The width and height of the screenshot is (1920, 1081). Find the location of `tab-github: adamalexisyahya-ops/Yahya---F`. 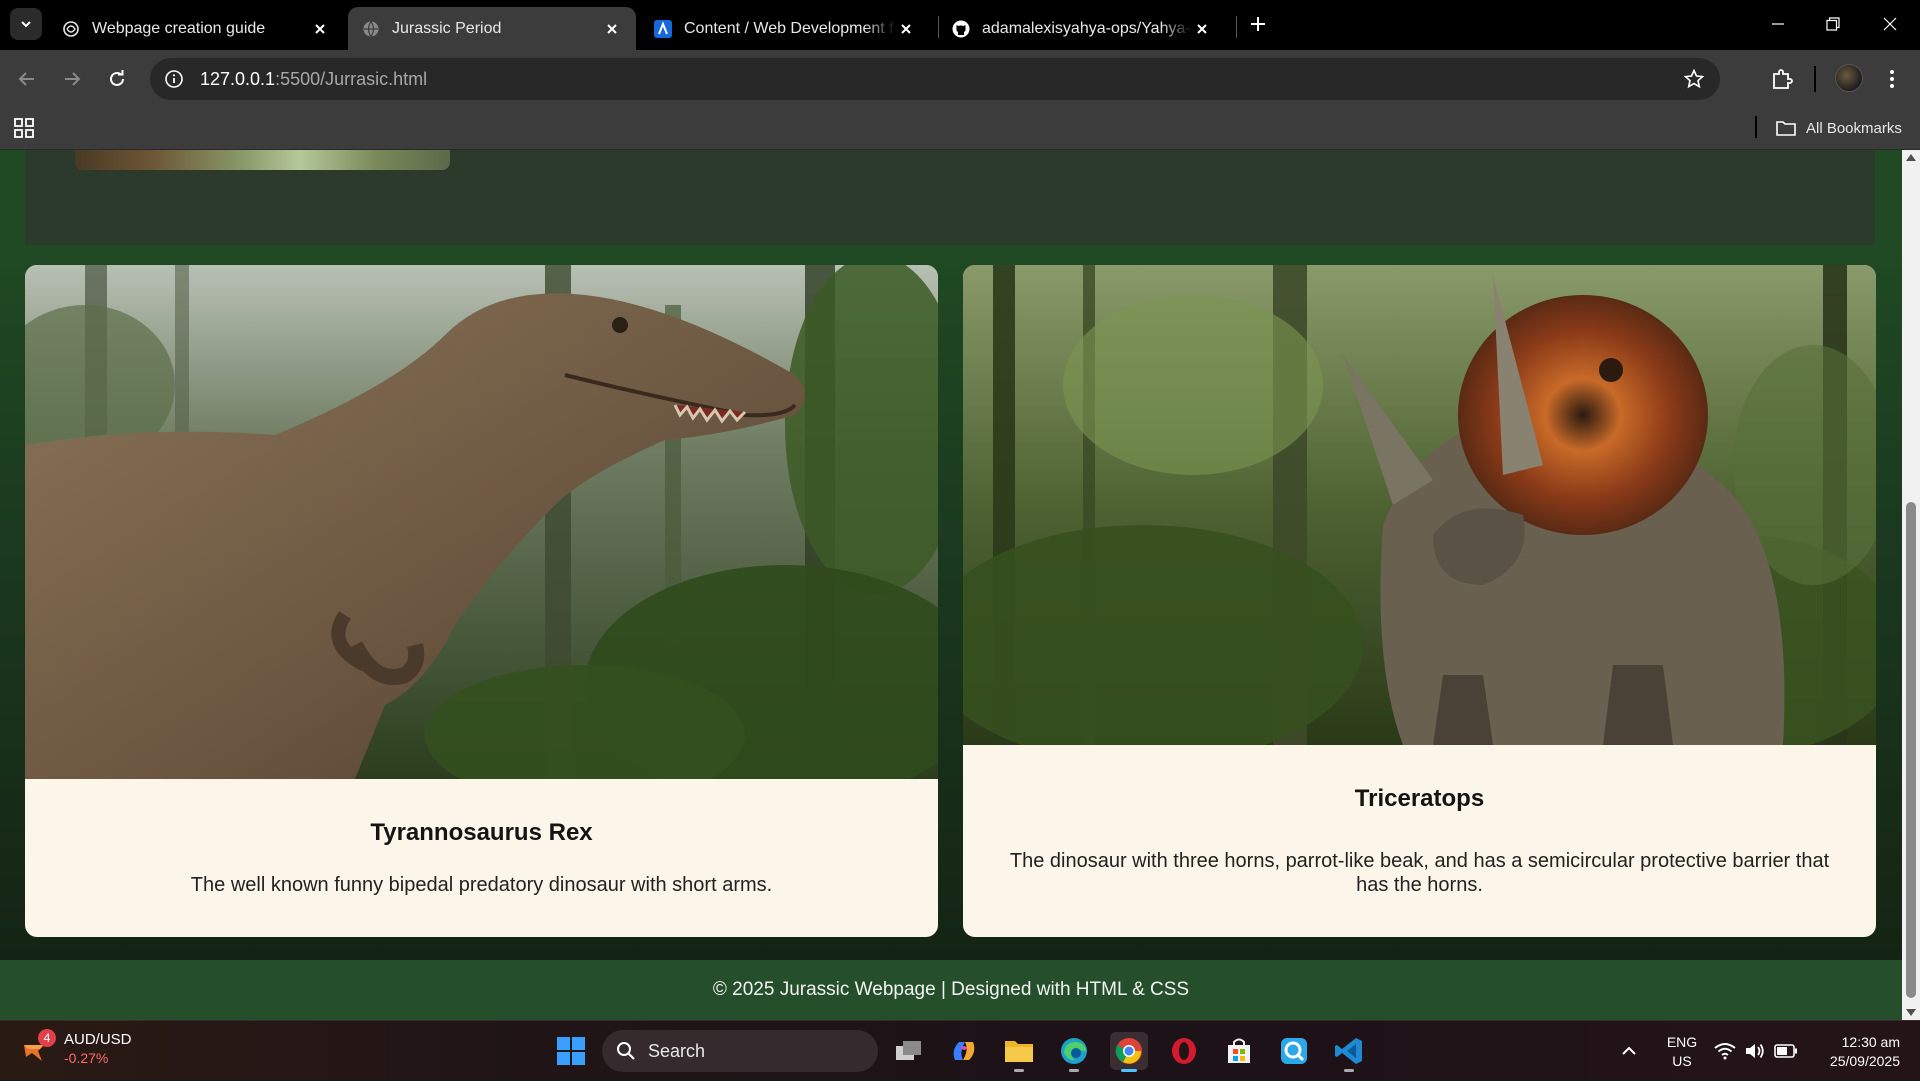

tab-github: adamalexisyahya-ops/Yahya---F is located at coordinates (1082, 28).